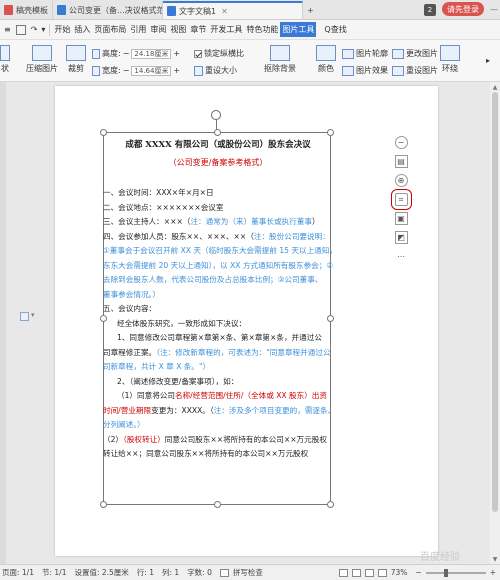  What do you see at coordinates (82, 29) in the screenshot?
I see `menu-insert: 插入` at bounding box center [82, 29].